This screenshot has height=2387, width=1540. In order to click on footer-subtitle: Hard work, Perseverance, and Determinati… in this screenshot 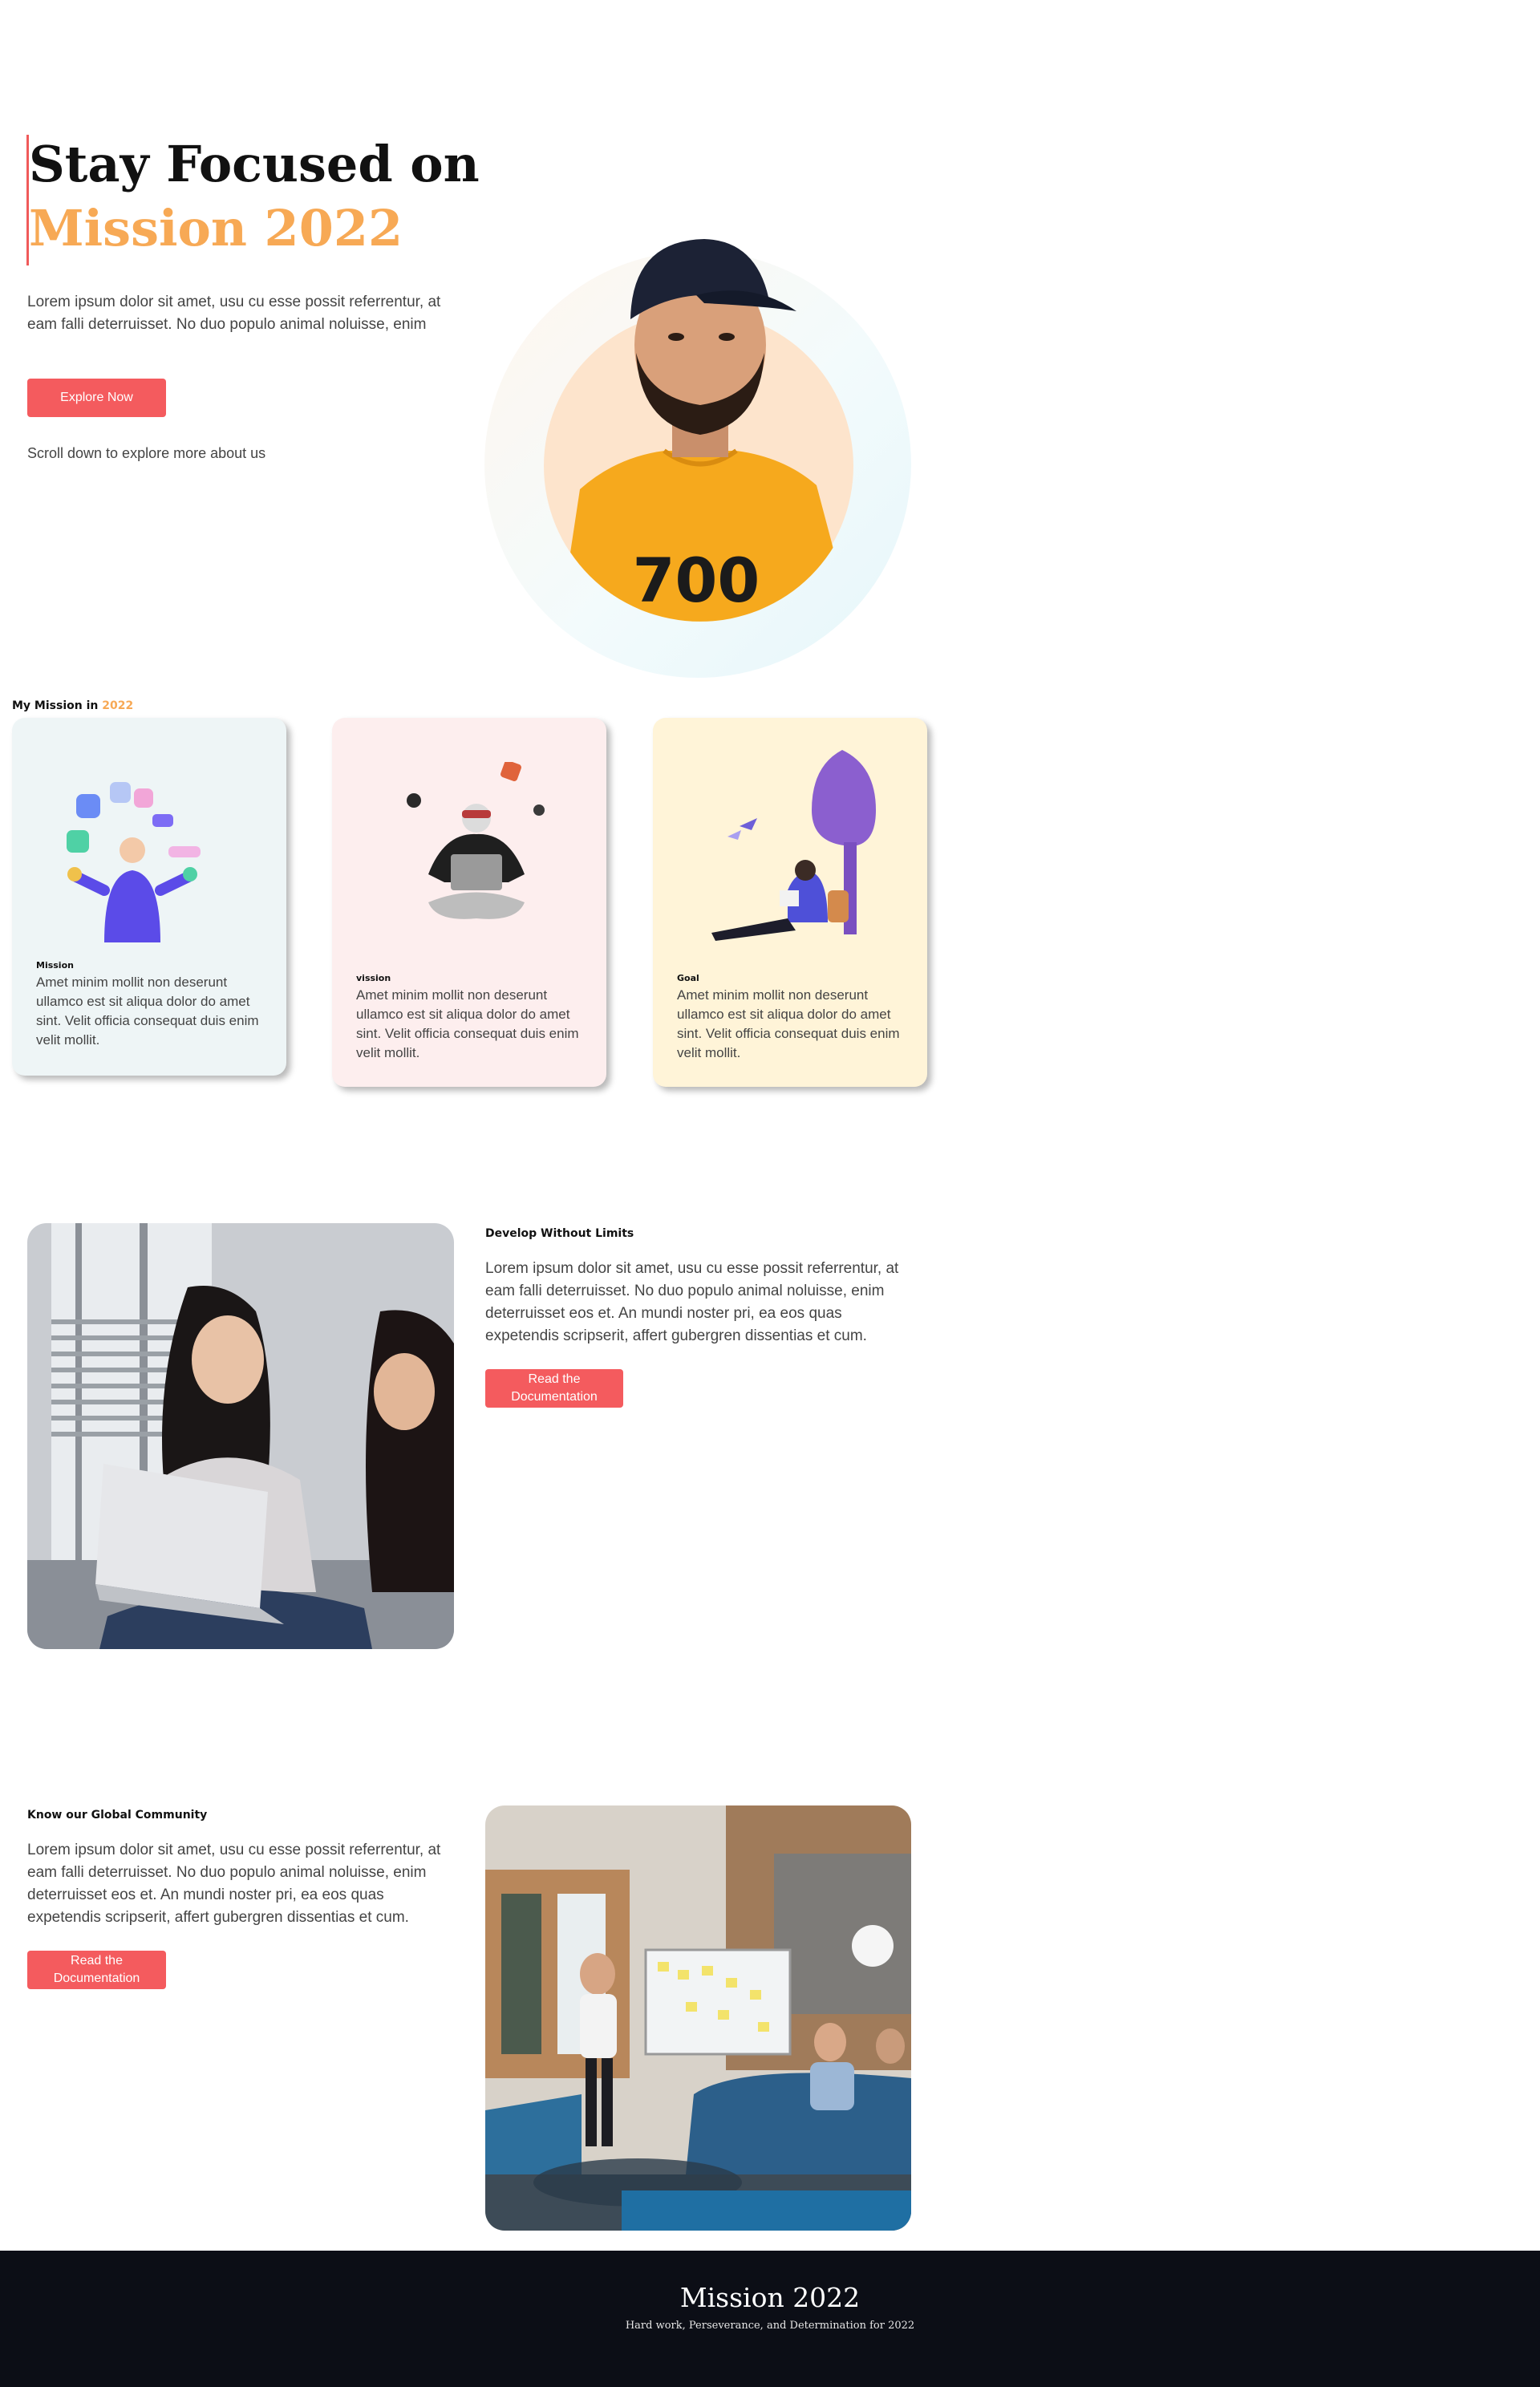, I will do `click(770, 2326)`.